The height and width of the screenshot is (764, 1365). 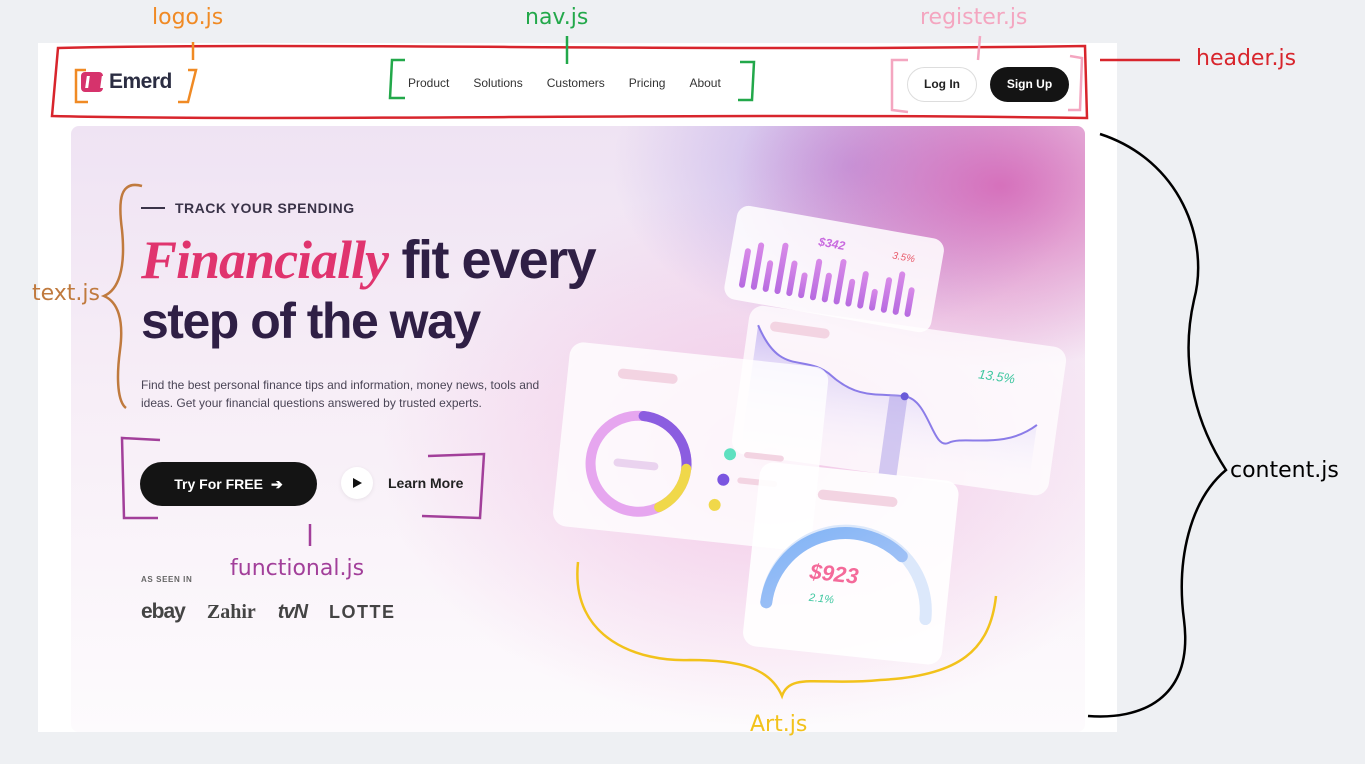 I want to click on annotation-nav: nav.js, so click(x=557, y=17).